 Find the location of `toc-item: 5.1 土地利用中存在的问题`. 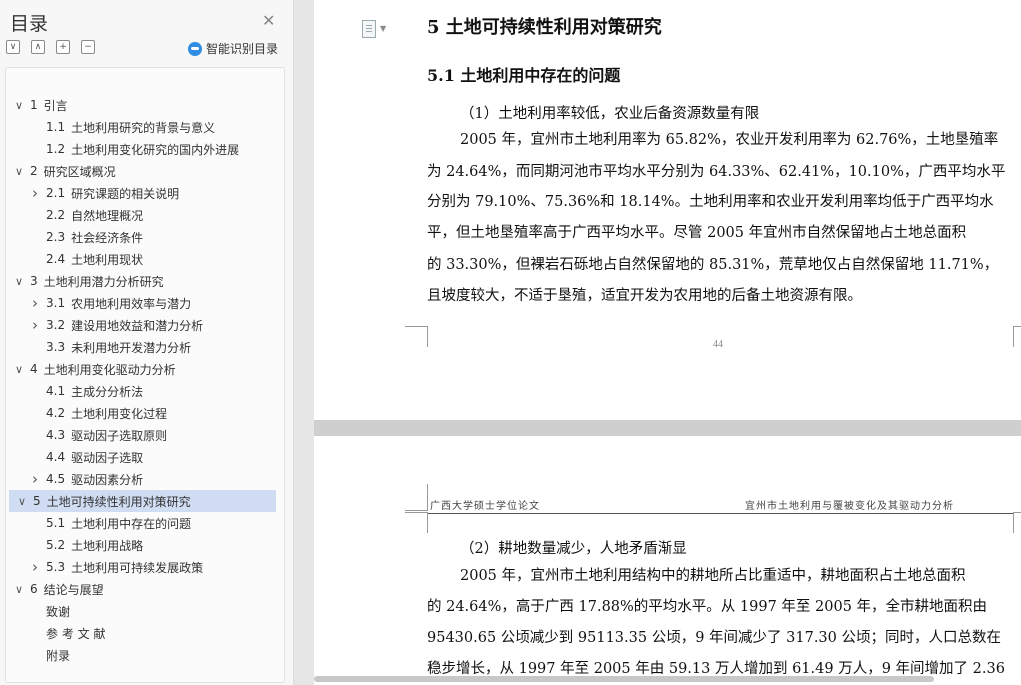

toc-item: 5.1 土地利用中存在的问题 is located at coordinates (144, 523).